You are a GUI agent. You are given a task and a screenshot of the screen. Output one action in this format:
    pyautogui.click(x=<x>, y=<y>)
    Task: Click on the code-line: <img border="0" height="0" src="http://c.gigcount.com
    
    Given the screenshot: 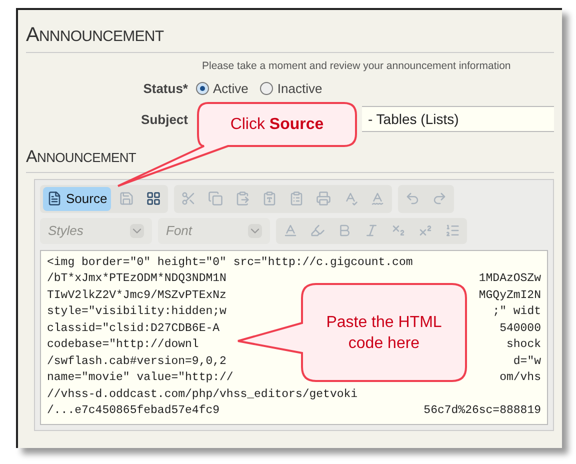 What is the action you would take?
    pyautogui.click(x=230, y=262)
    